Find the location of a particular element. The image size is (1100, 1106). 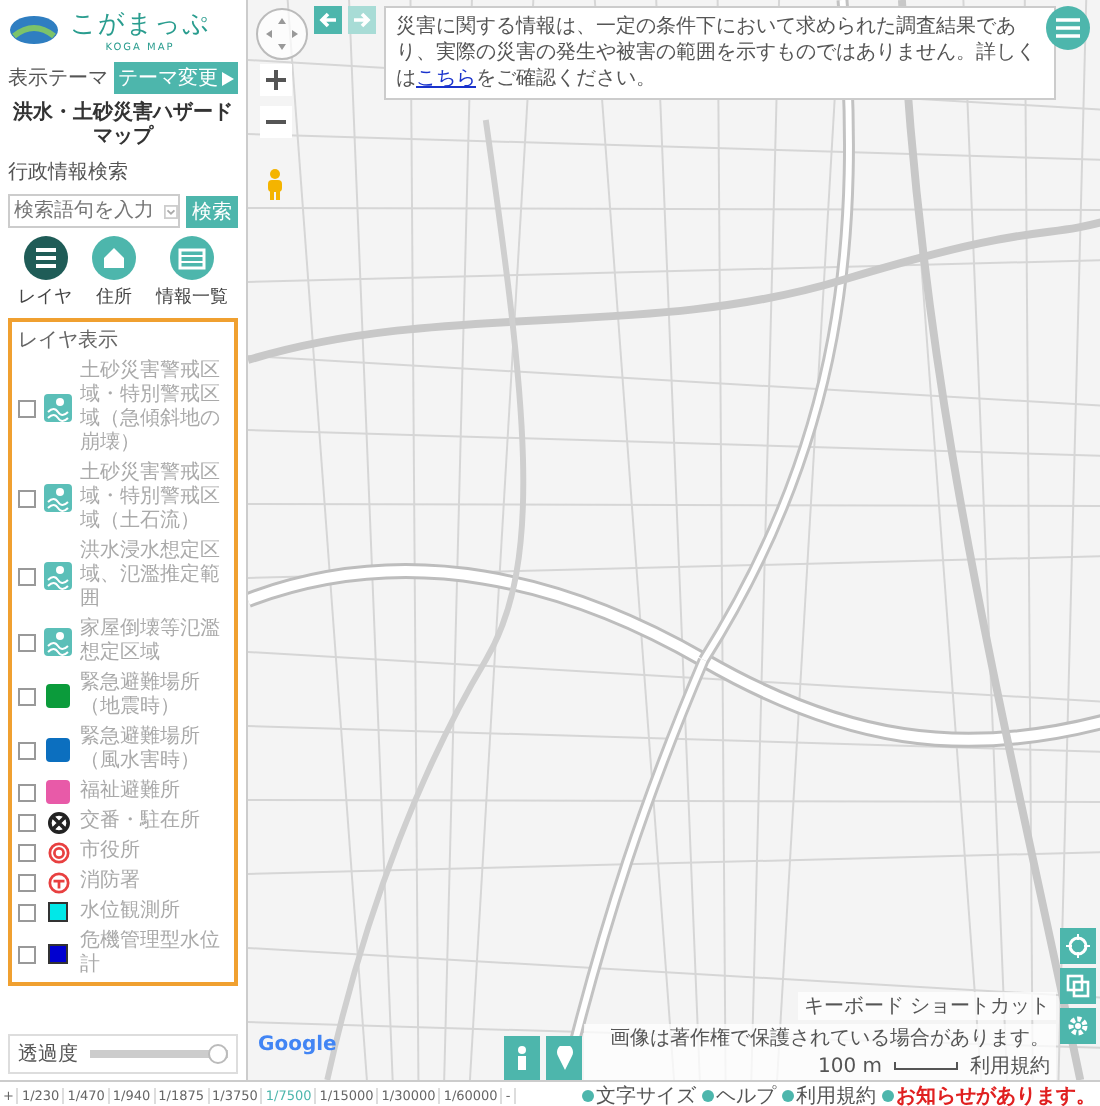

arrow-right-icon is located at coordinates (362, 20).